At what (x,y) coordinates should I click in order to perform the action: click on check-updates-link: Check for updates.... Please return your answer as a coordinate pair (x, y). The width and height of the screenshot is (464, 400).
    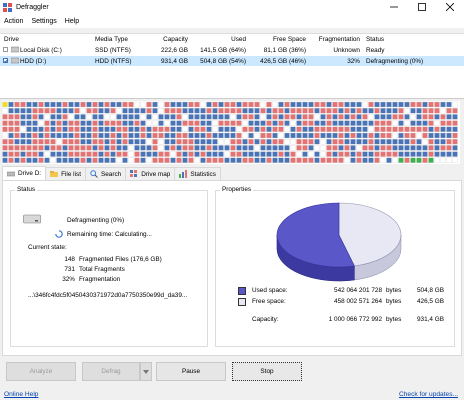
    Looking at the image, I should click on (428, 394).